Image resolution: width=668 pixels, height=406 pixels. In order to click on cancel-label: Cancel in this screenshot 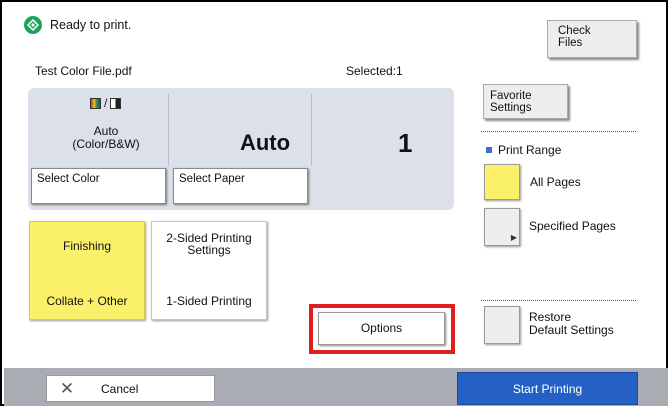, I will do `click(120, 388)`.